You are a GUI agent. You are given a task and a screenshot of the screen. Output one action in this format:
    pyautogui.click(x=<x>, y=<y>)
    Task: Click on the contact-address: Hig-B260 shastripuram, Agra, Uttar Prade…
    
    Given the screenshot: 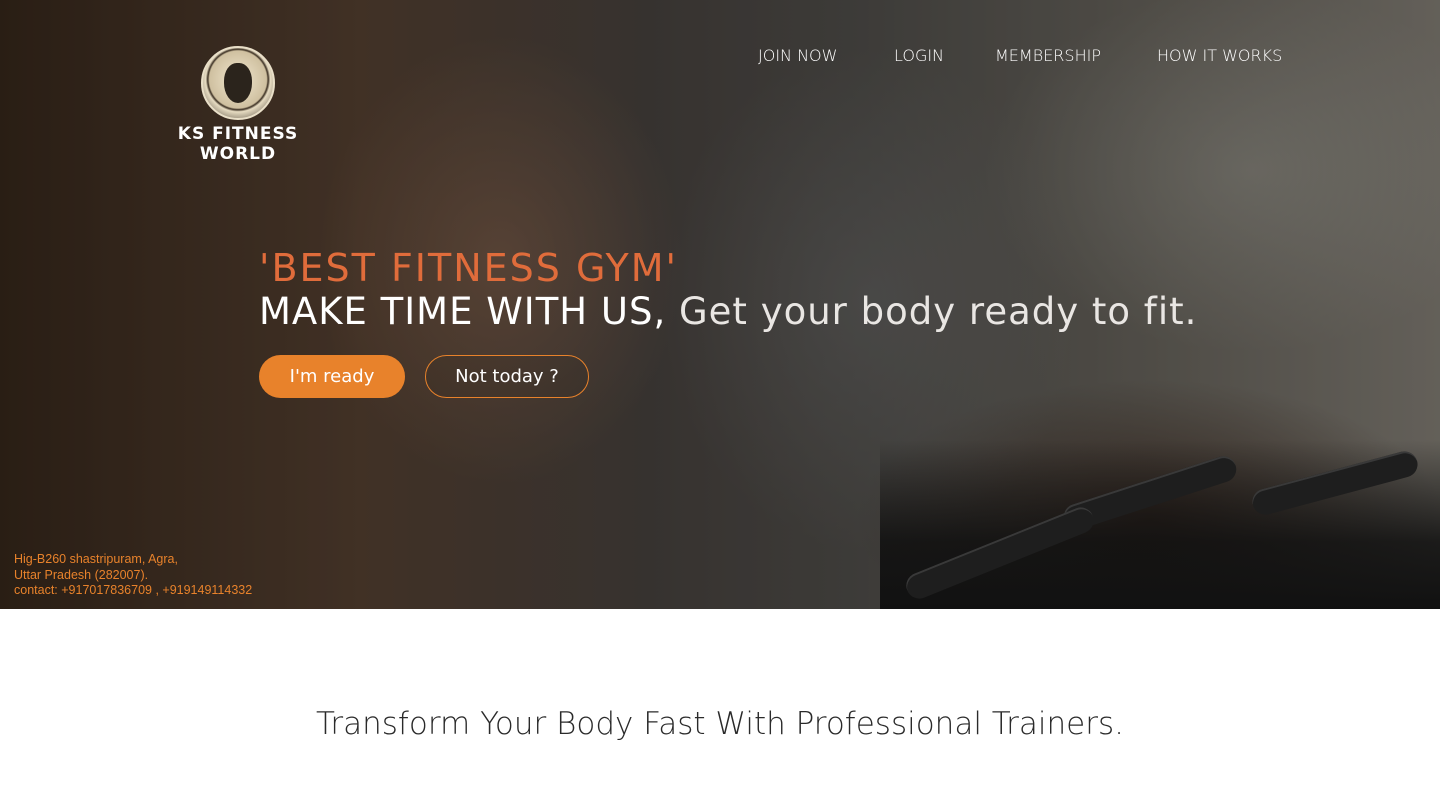 What is the action you would take?
    pyautogui.click(x=133, y=575)
    